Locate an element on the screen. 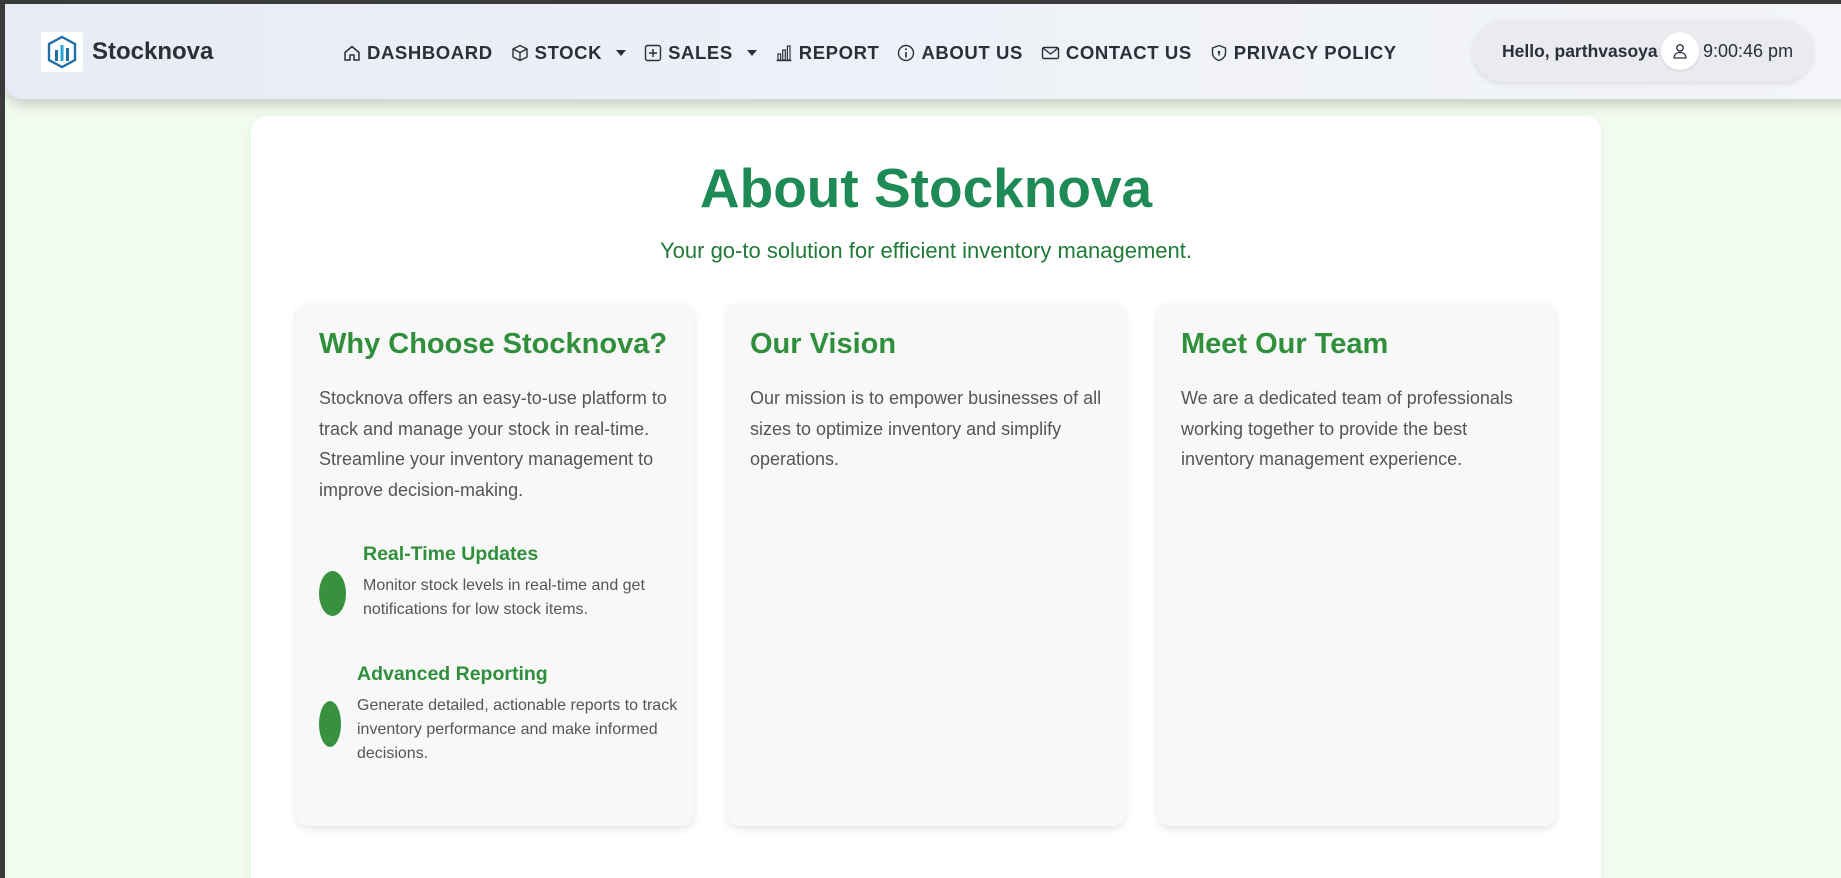  user-icon is located at coordinates (1680, 51).